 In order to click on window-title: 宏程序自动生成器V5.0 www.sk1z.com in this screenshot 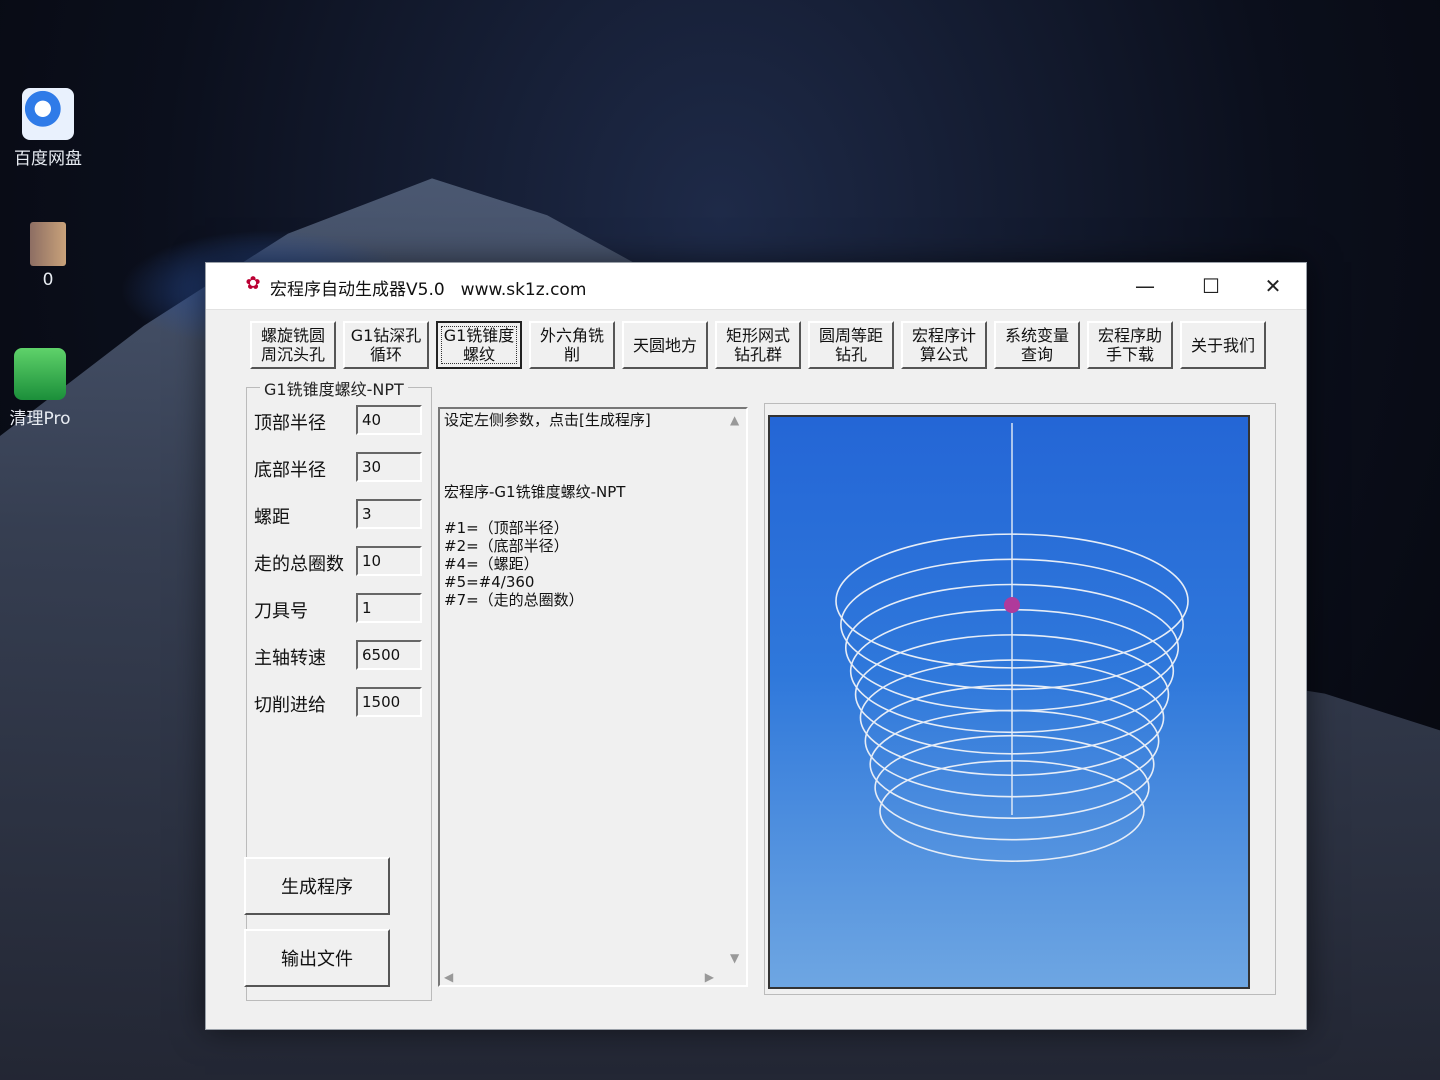, I will do `click(428, 287)`.